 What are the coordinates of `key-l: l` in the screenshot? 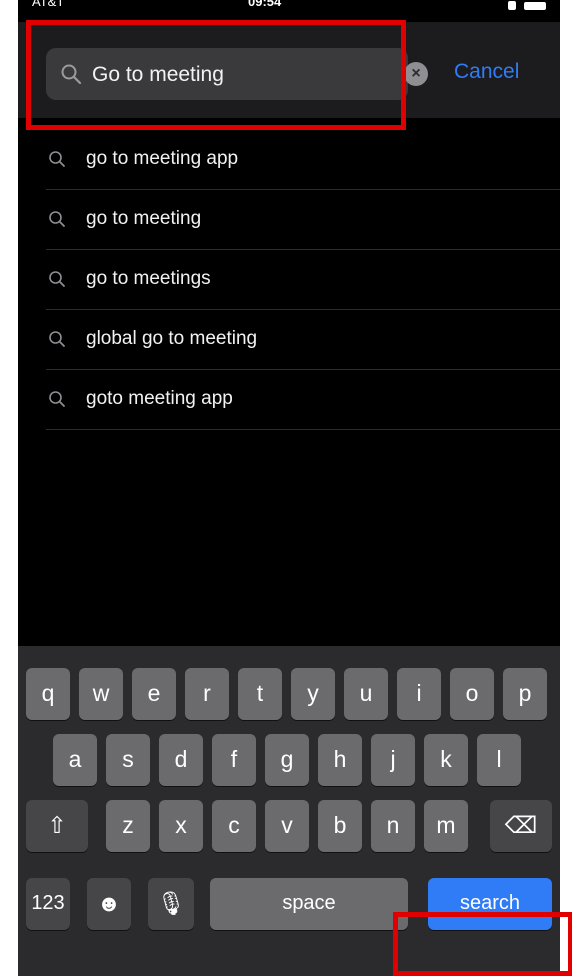 It's located at (499, 760).